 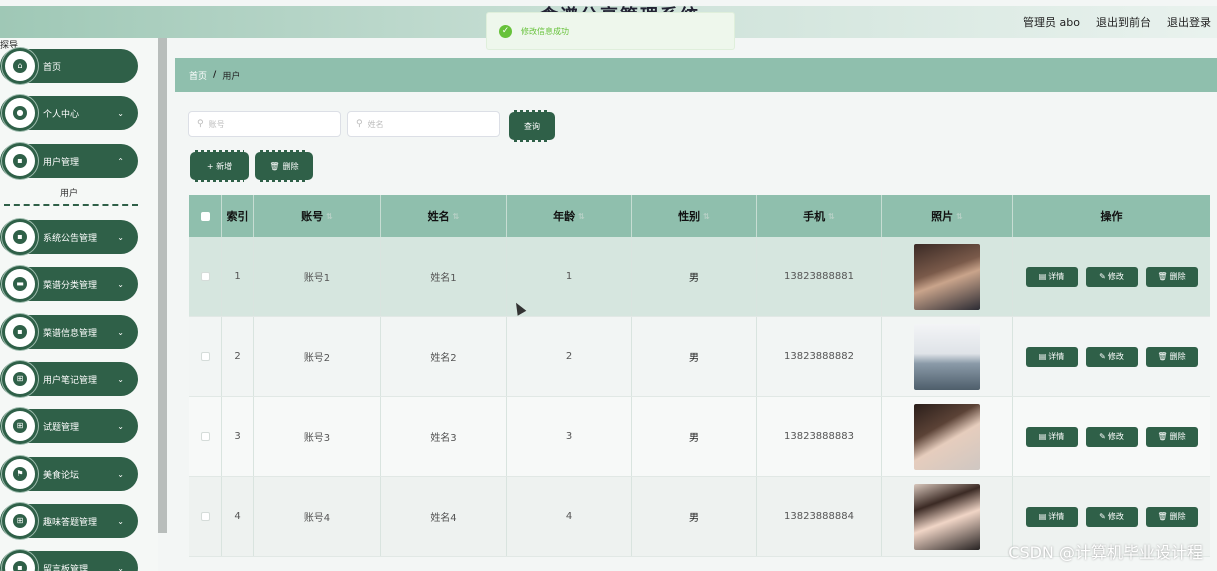 What do you see at coordinates (444, 356) in the screenshot?
I see `cell-name: 姓名2` at bounding box center [444, 356].